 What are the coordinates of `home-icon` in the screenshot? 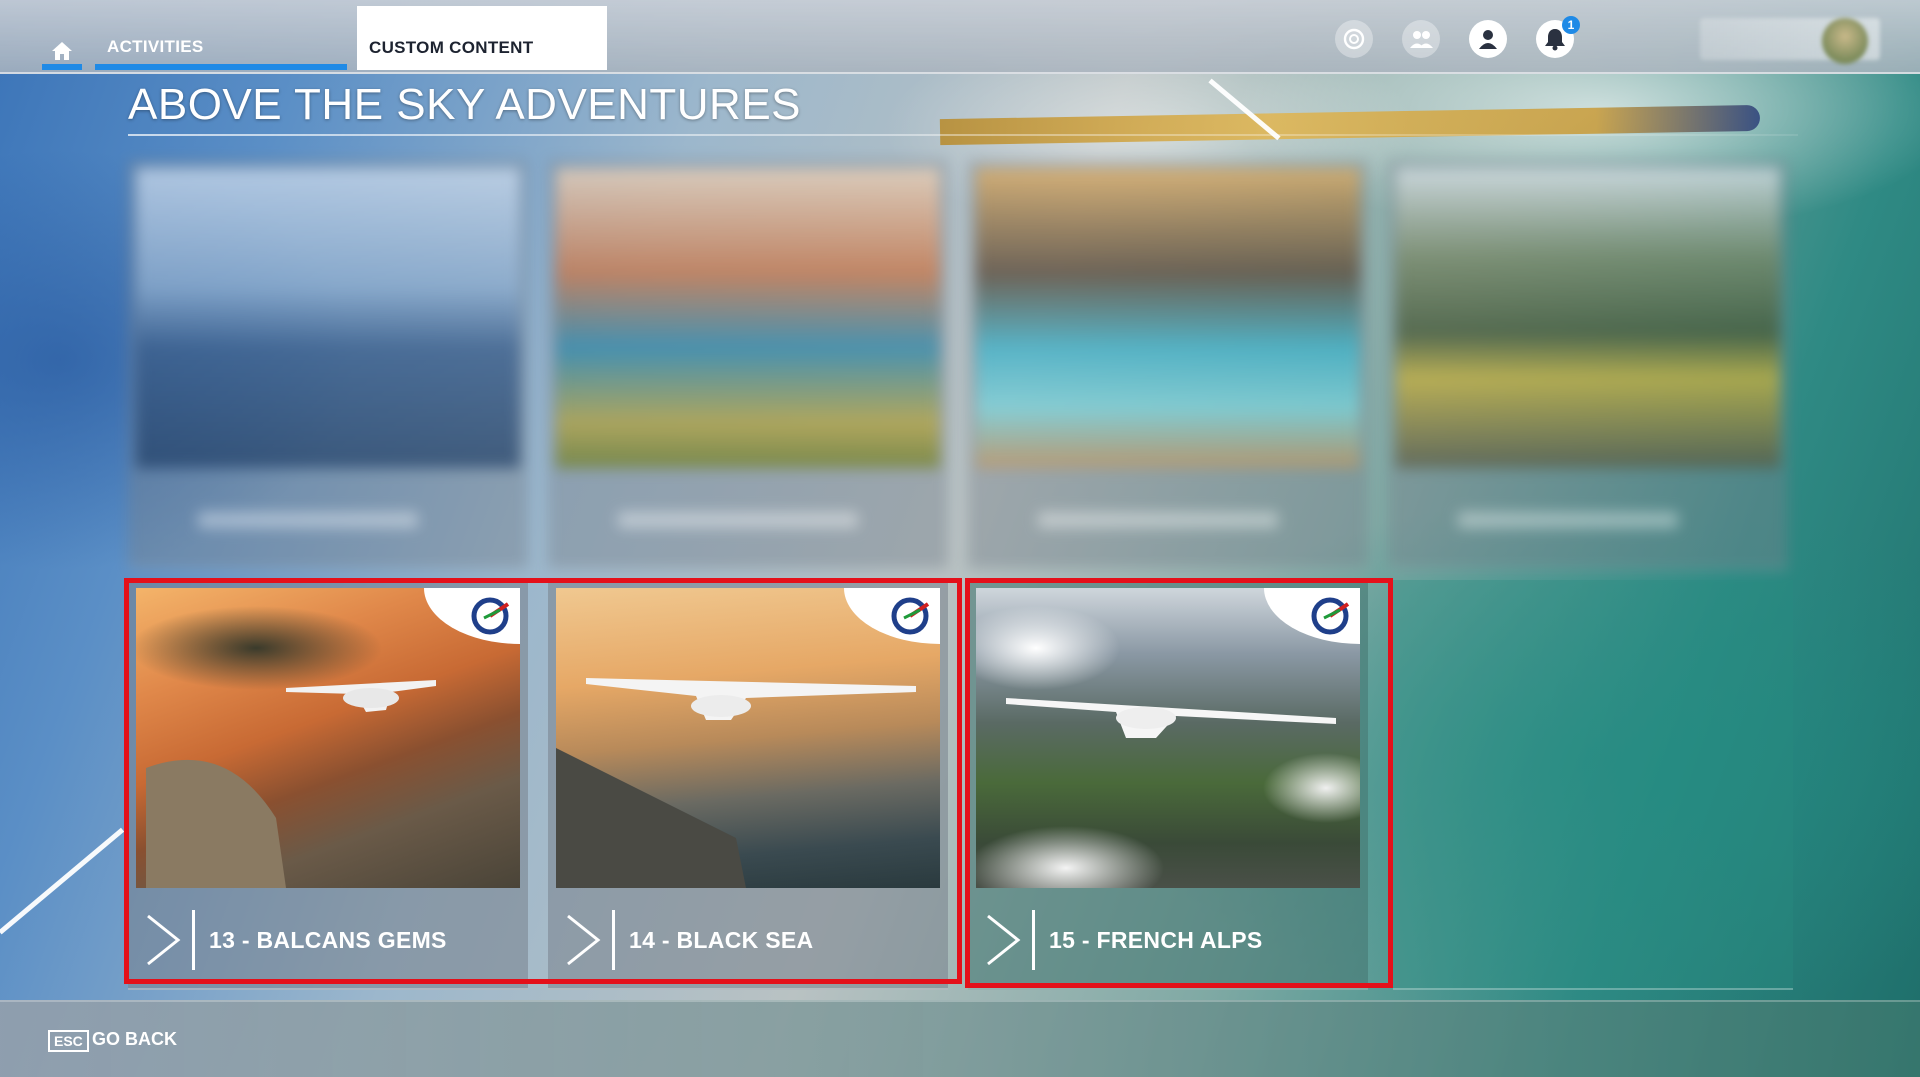 It's located at (62, 51).